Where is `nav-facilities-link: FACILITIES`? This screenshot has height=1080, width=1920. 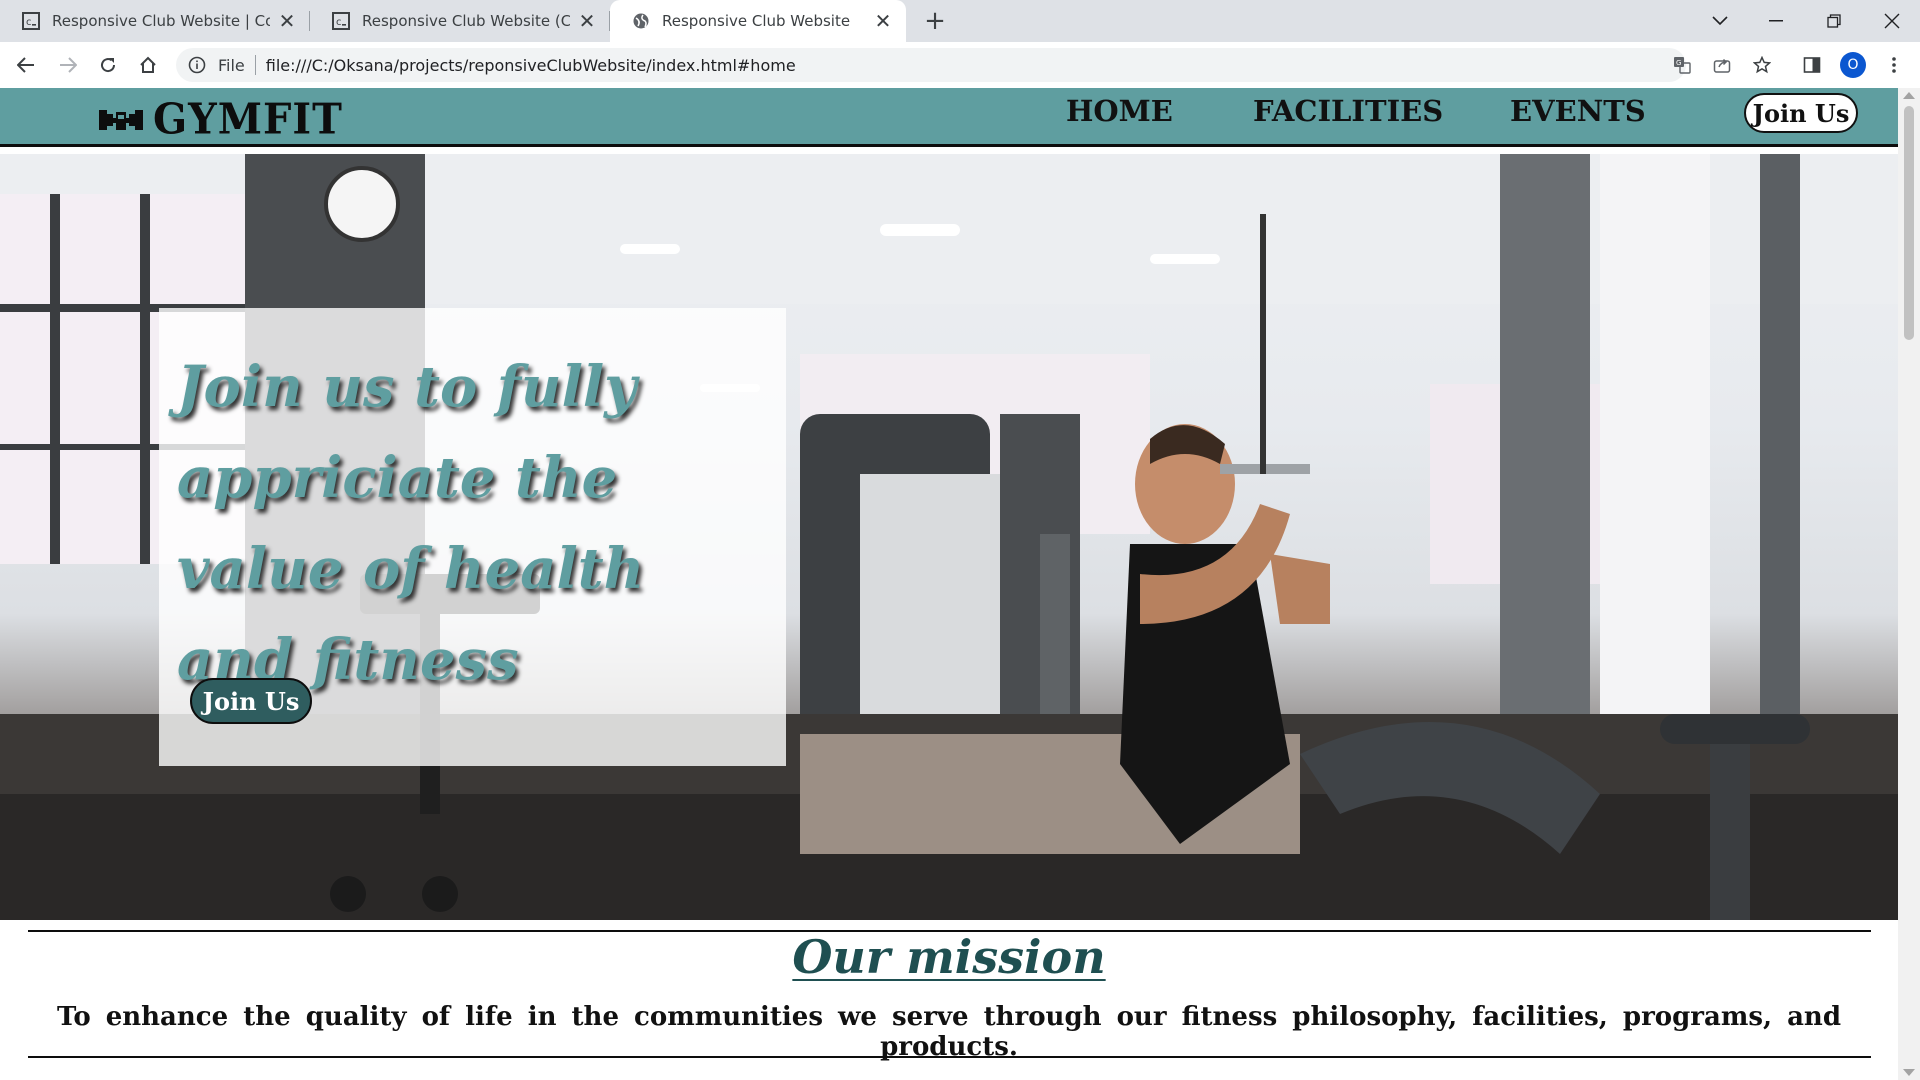 nav-facilities-link: FACILITIES is located at coordinates (1348, 111).